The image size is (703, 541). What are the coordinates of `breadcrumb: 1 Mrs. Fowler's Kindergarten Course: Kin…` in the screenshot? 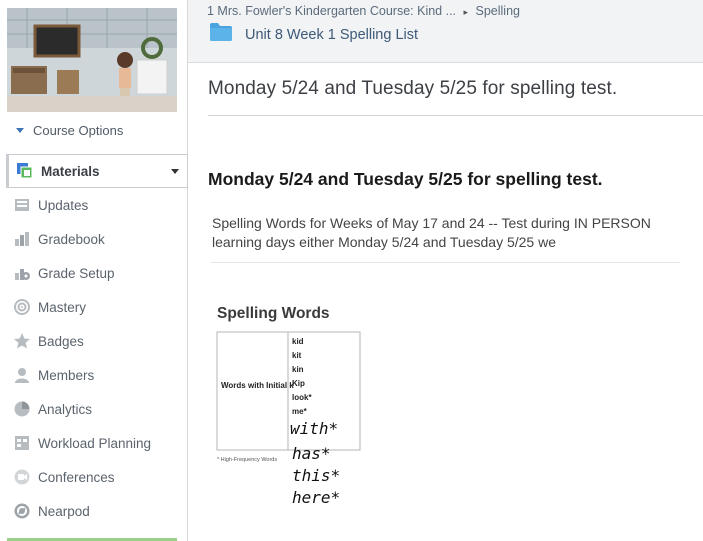 It's located at (363, 11).